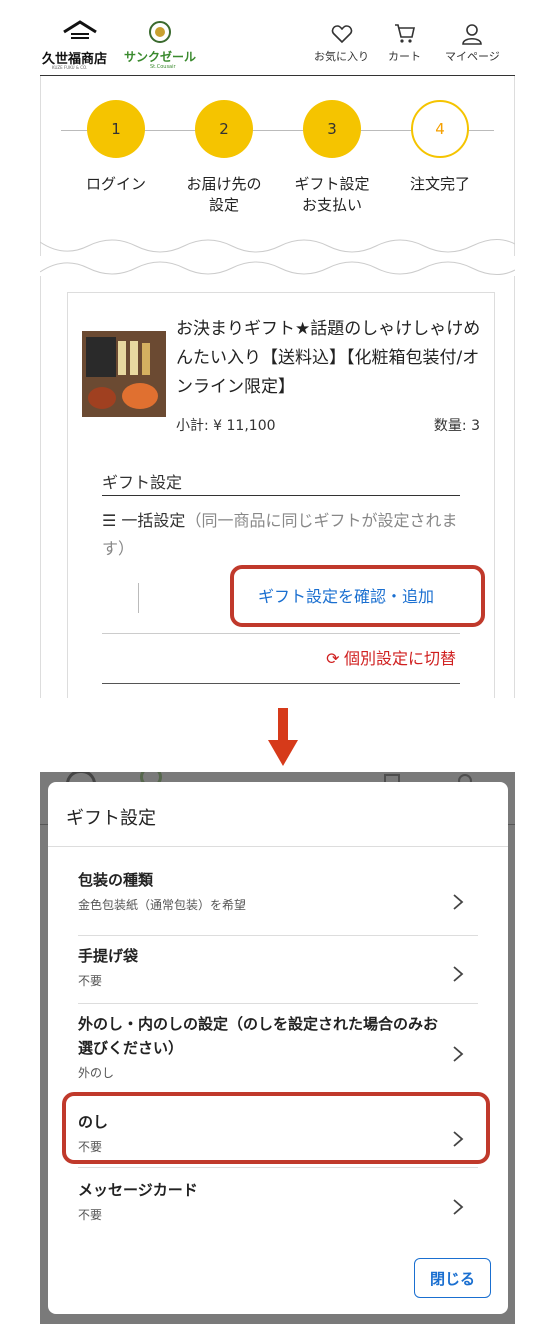 The height and width of the screenshot is (1343, 550). What do you see at coordinates (404, 56) in the screenshot?
I see `nav-cart-label: カート` at bounding box center [404, 56].